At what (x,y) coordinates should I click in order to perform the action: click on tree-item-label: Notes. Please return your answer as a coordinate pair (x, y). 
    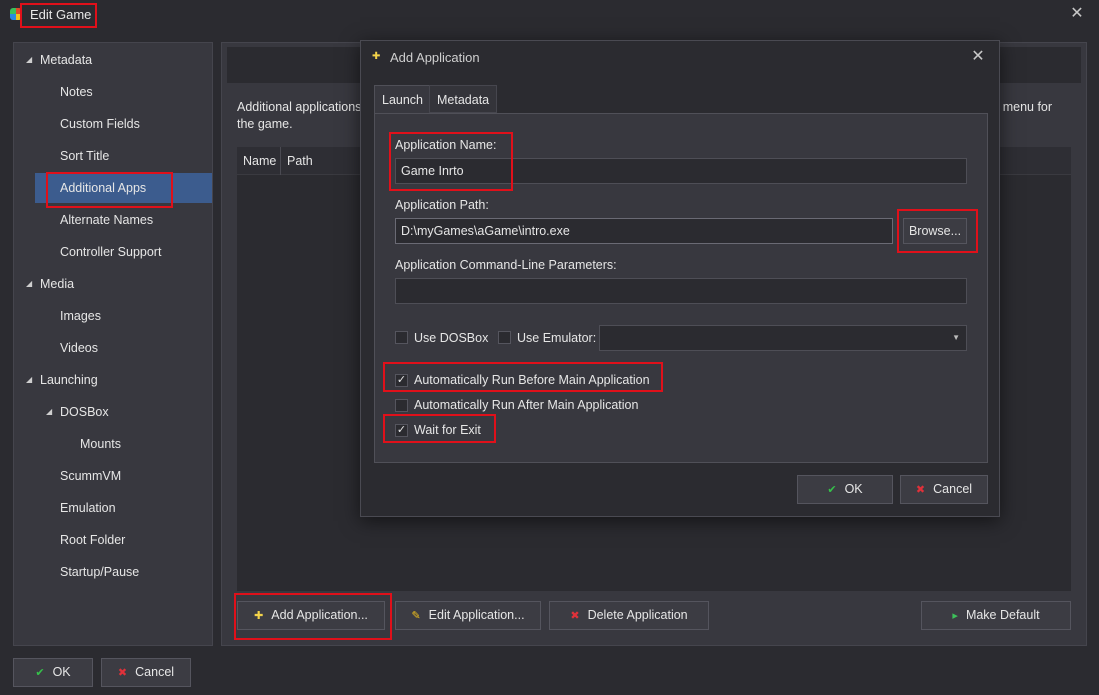
    Looking at the image, I should click on (76, 92).